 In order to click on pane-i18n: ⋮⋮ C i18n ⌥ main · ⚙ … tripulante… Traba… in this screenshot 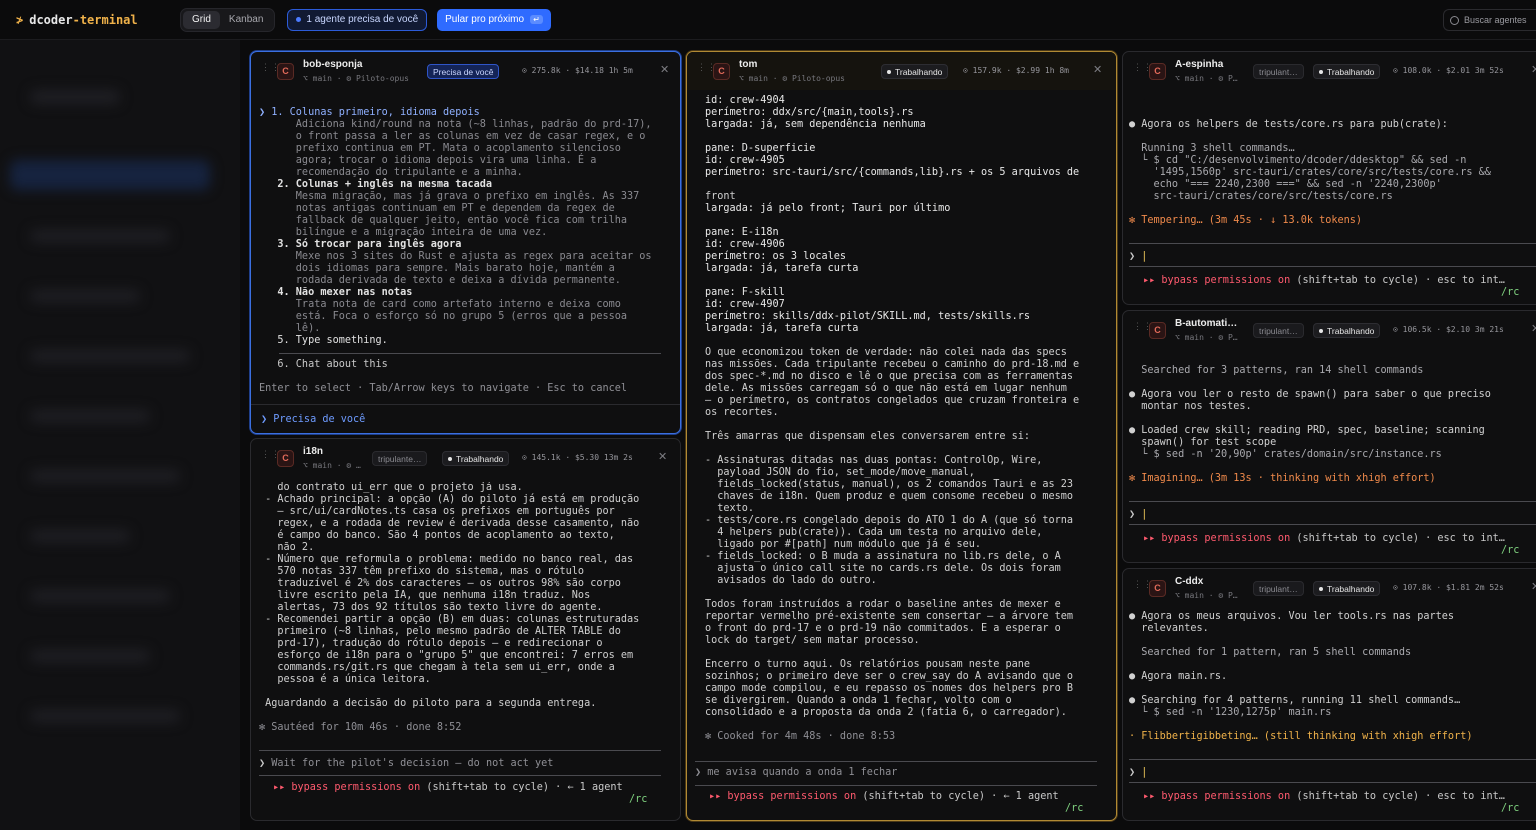, I will do `click(465, 629)`.